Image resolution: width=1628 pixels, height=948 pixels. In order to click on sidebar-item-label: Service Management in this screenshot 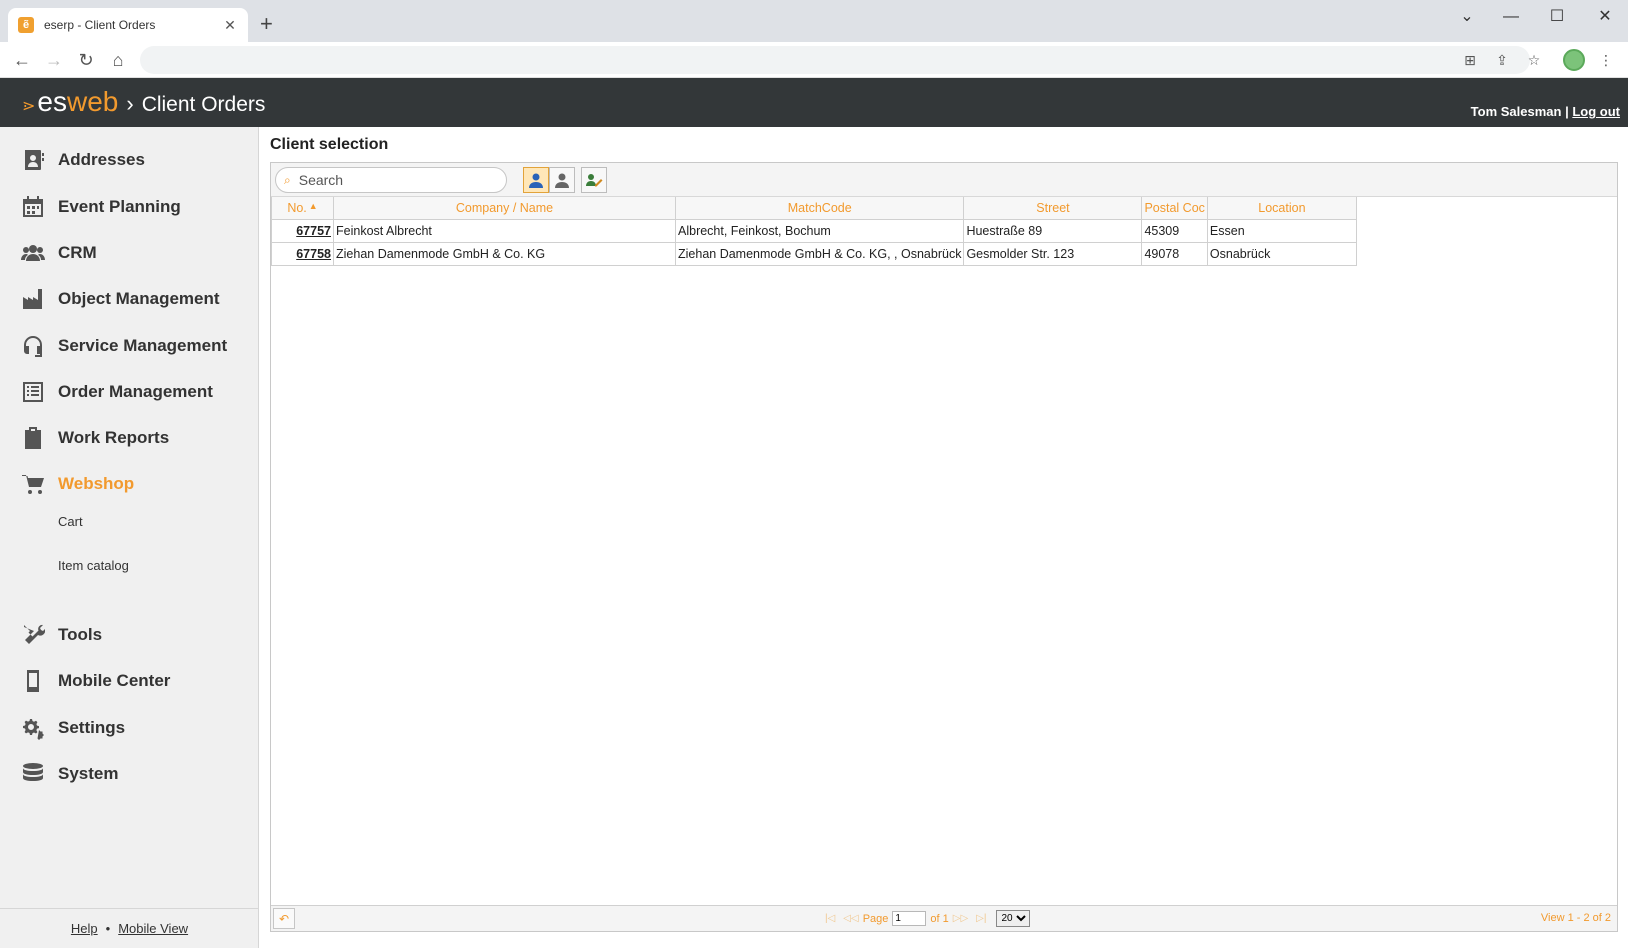, I will do `click(143, 345)`.